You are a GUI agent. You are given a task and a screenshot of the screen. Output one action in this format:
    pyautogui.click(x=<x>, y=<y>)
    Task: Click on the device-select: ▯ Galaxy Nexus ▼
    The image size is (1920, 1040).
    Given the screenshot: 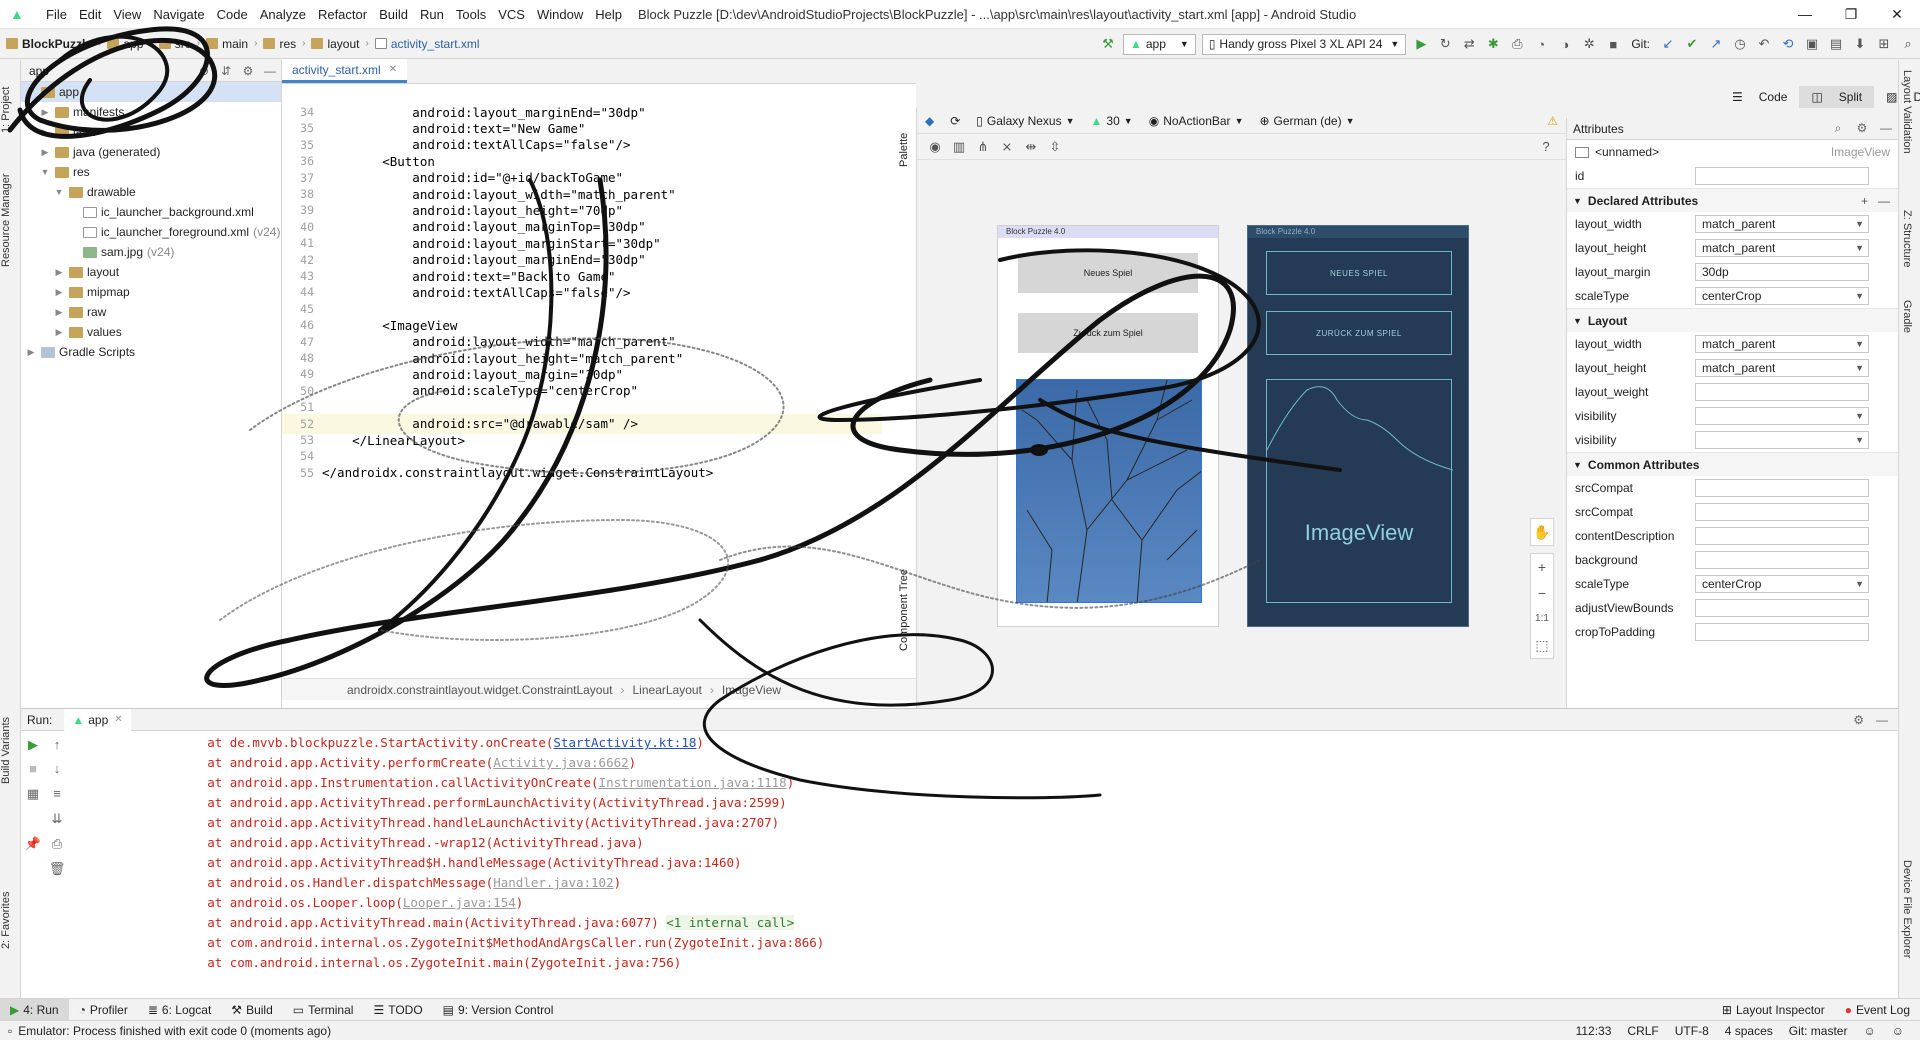 What is the action you would take?
    pyautogui.click(x=1025, y=121)
    